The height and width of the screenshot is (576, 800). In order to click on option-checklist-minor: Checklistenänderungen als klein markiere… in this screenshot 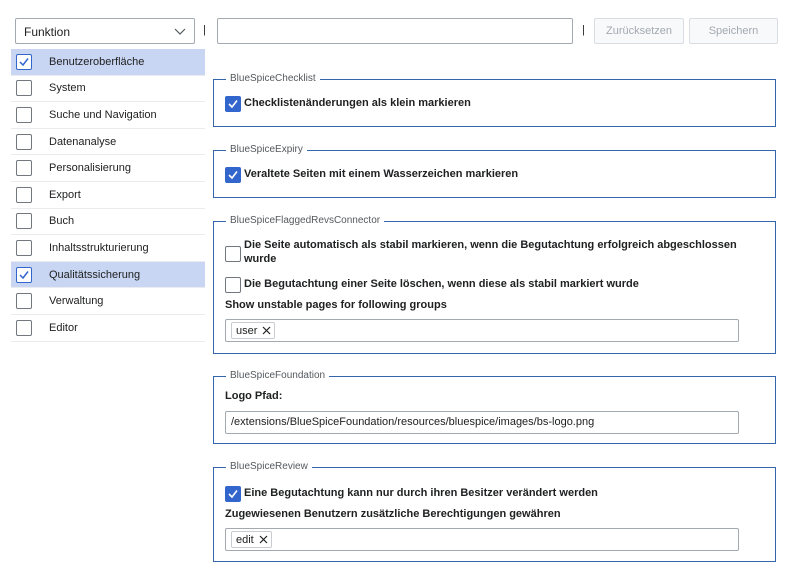, I will do `click(348, 104)`.